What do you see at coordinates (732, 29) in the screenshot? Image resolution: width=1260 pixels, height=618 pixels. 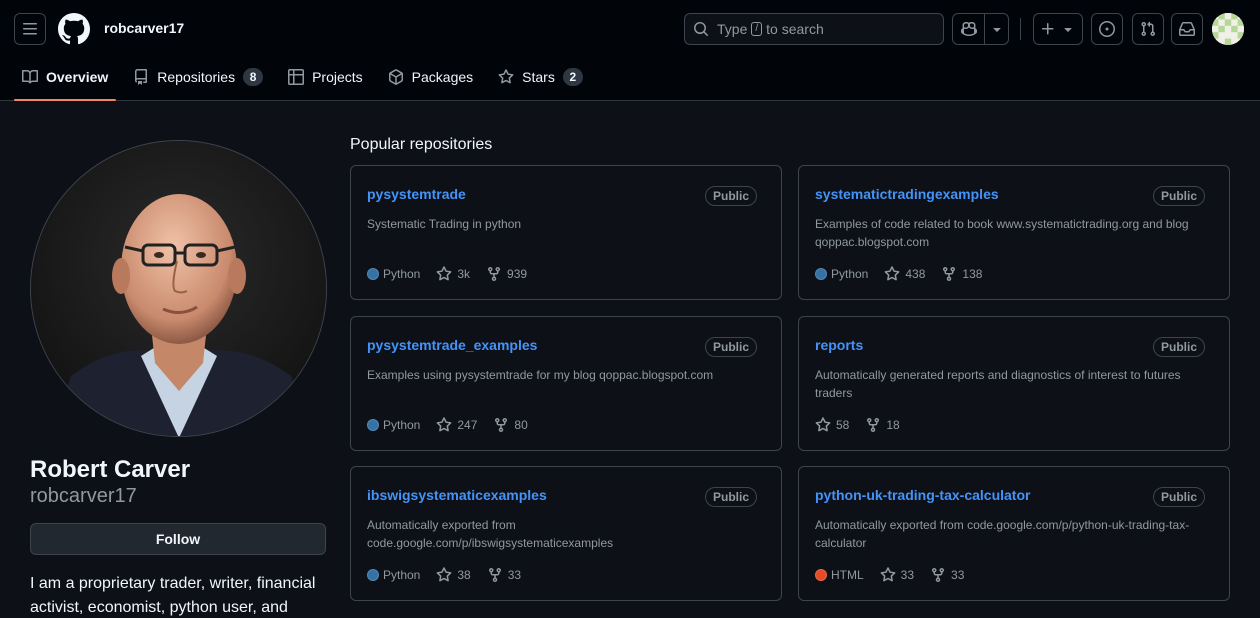 I see `search-placeholder-prefix: Type` at bounding box center [732, 29].